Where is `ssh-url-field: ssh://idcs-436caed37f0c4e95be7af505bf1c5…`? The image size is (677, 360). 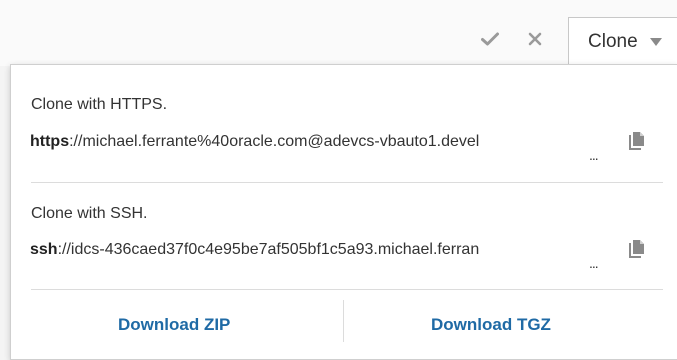 ssh-url-field: ssh://idcs-436caed37f0c4e95be7af505bf1c5… is located at coordinates (316, 250).